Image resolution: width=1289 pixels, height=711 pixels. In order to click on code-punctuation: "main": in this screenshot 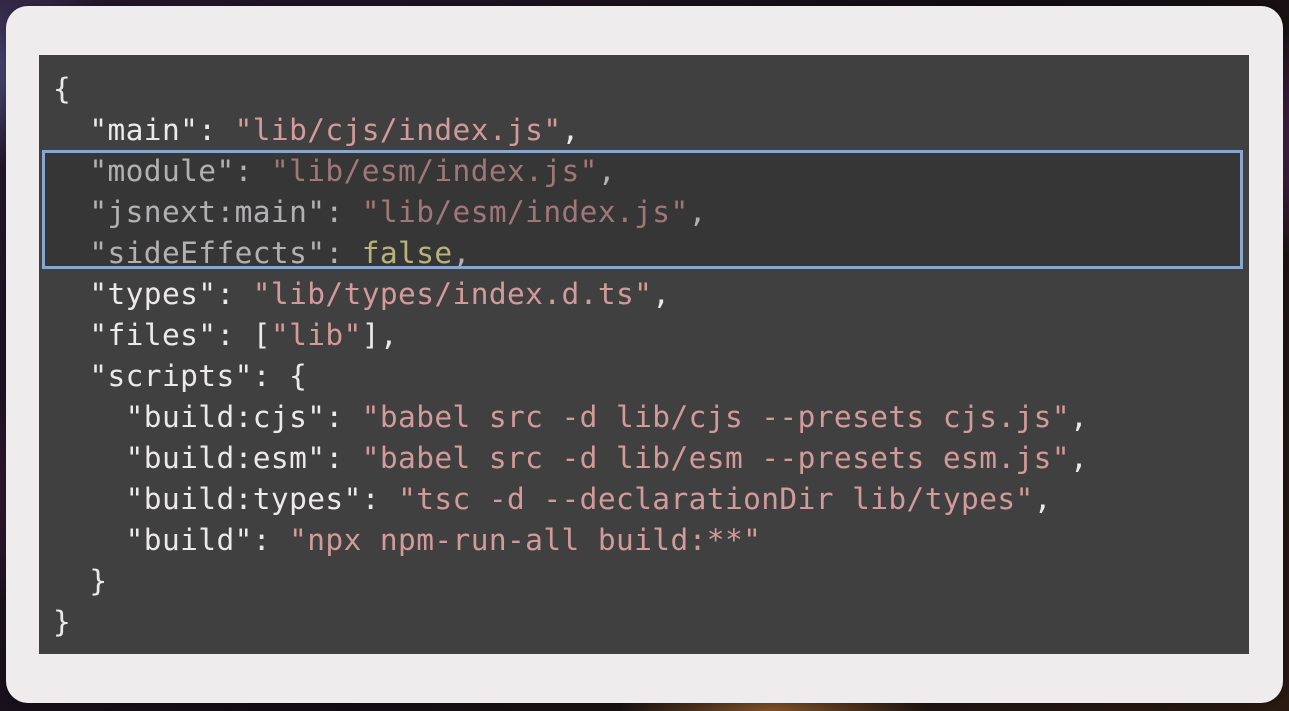, I will do `click(144, 130)`.